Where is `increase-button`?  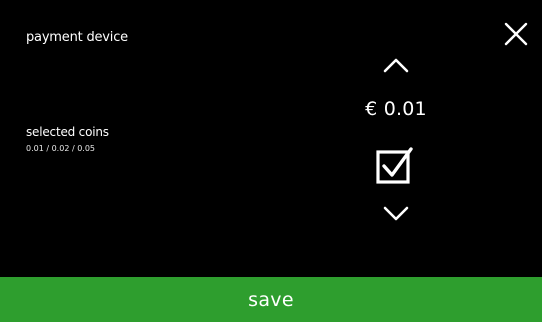 increase-button is located at coordinates (396, 65).